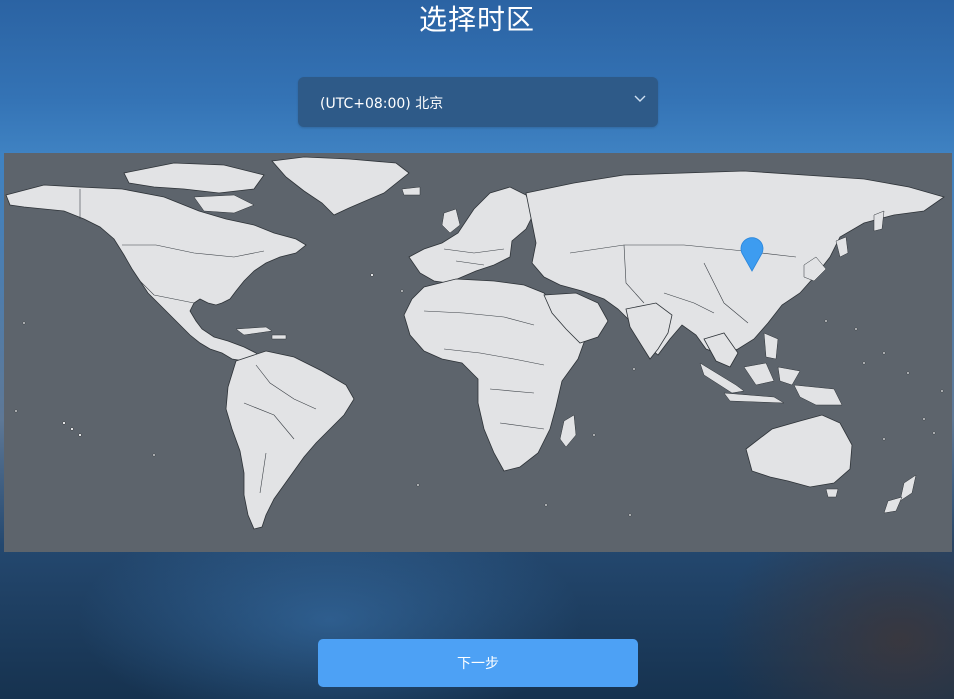 The height and width of the screenshot is (699, 954). I want to click on next-button: 下一步, so click(478, 663).